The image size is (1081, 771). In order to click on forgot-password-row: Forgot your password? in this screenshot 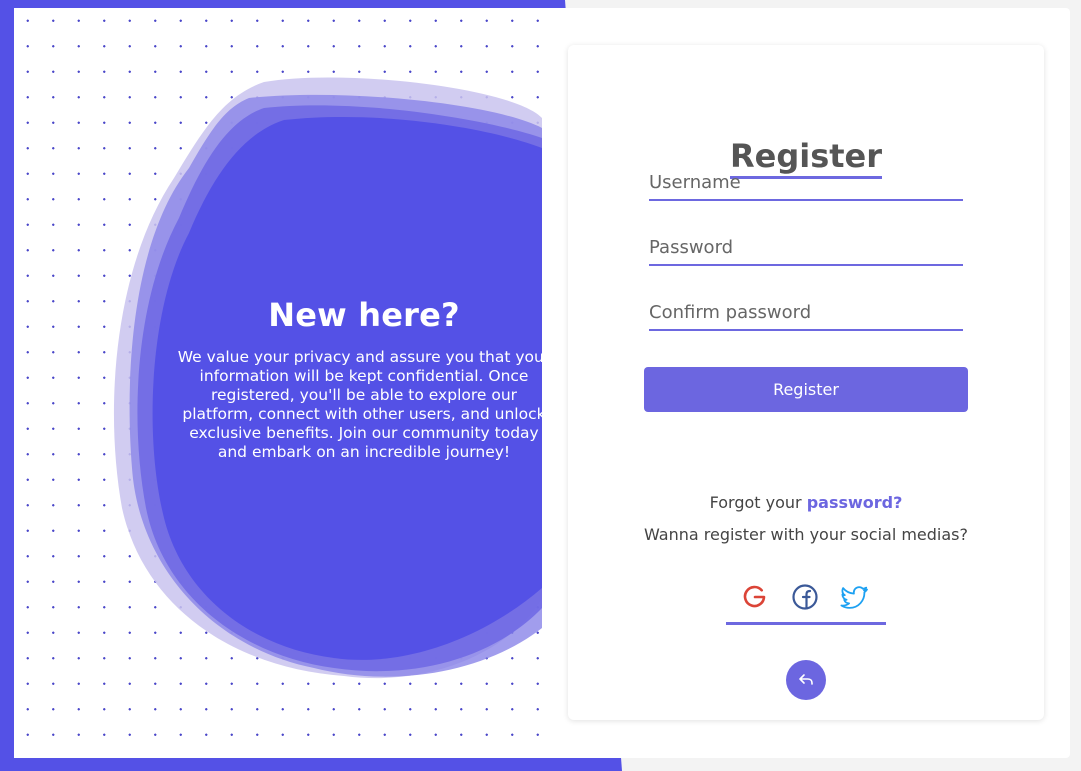, I will do `click(806, 502)`.